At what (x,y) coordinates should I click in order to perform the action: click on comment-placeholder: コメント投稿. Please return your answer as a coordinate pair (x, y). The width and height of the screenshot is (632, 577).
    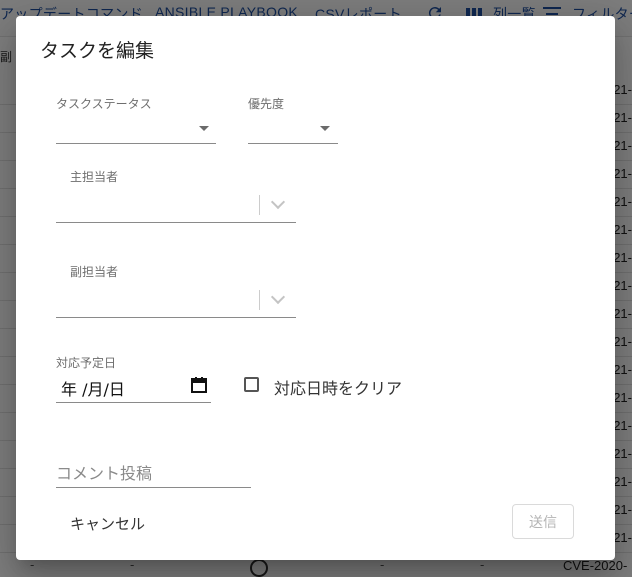
    Looking at the image, I should click on (104, 473).